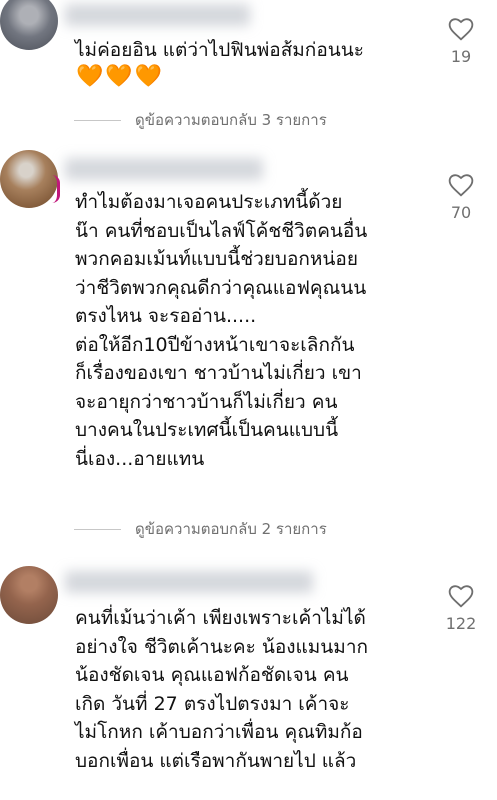  What do you see at coordinates (231, 529) in the screenshot?
I see `view-replies-label: ดูข้อความตอบกลับ 2 รายการ` at bounding box center [231, 529].